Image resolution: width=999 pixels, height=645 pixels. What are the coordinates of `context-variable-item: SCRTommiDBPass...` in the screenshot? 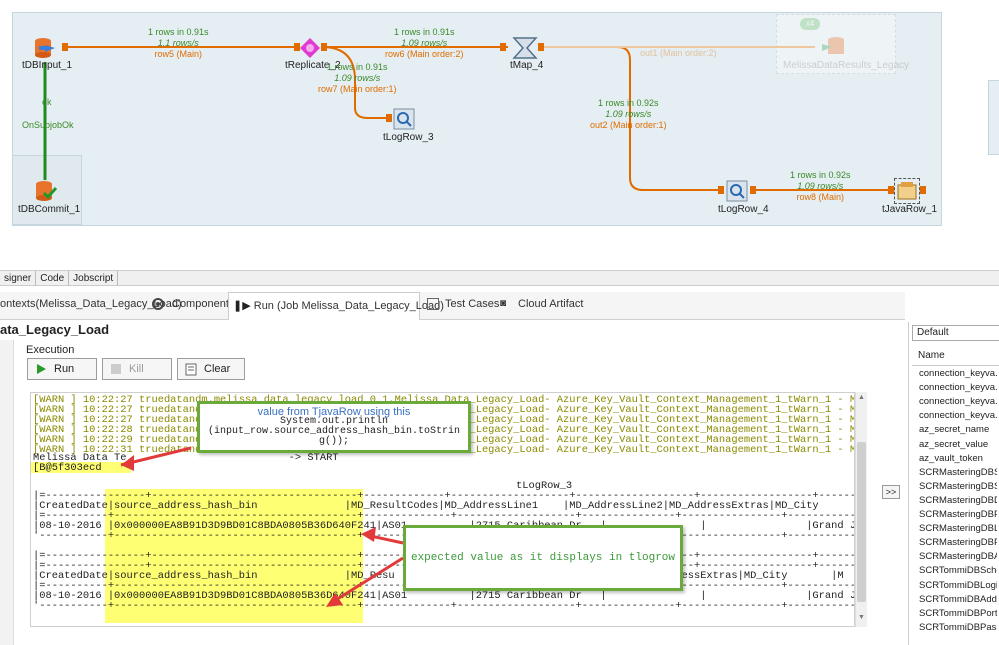 It's located at (958, 627).